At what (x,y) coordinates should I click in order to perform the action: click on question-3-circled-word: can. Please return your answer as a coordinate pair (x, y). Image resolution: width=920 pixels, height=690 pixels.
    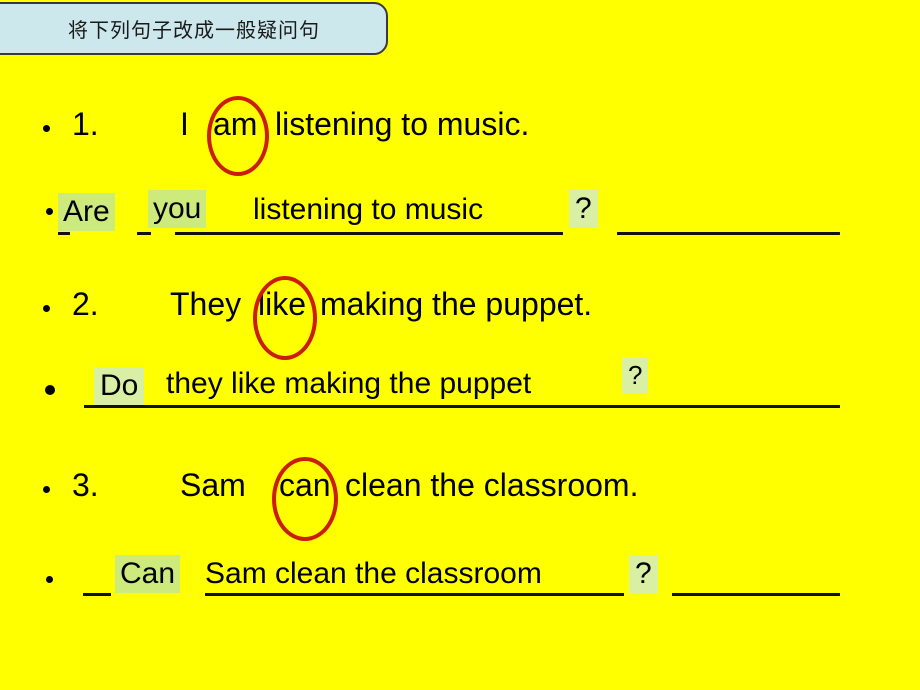
    Looking at the image, I should click on (305, 485).